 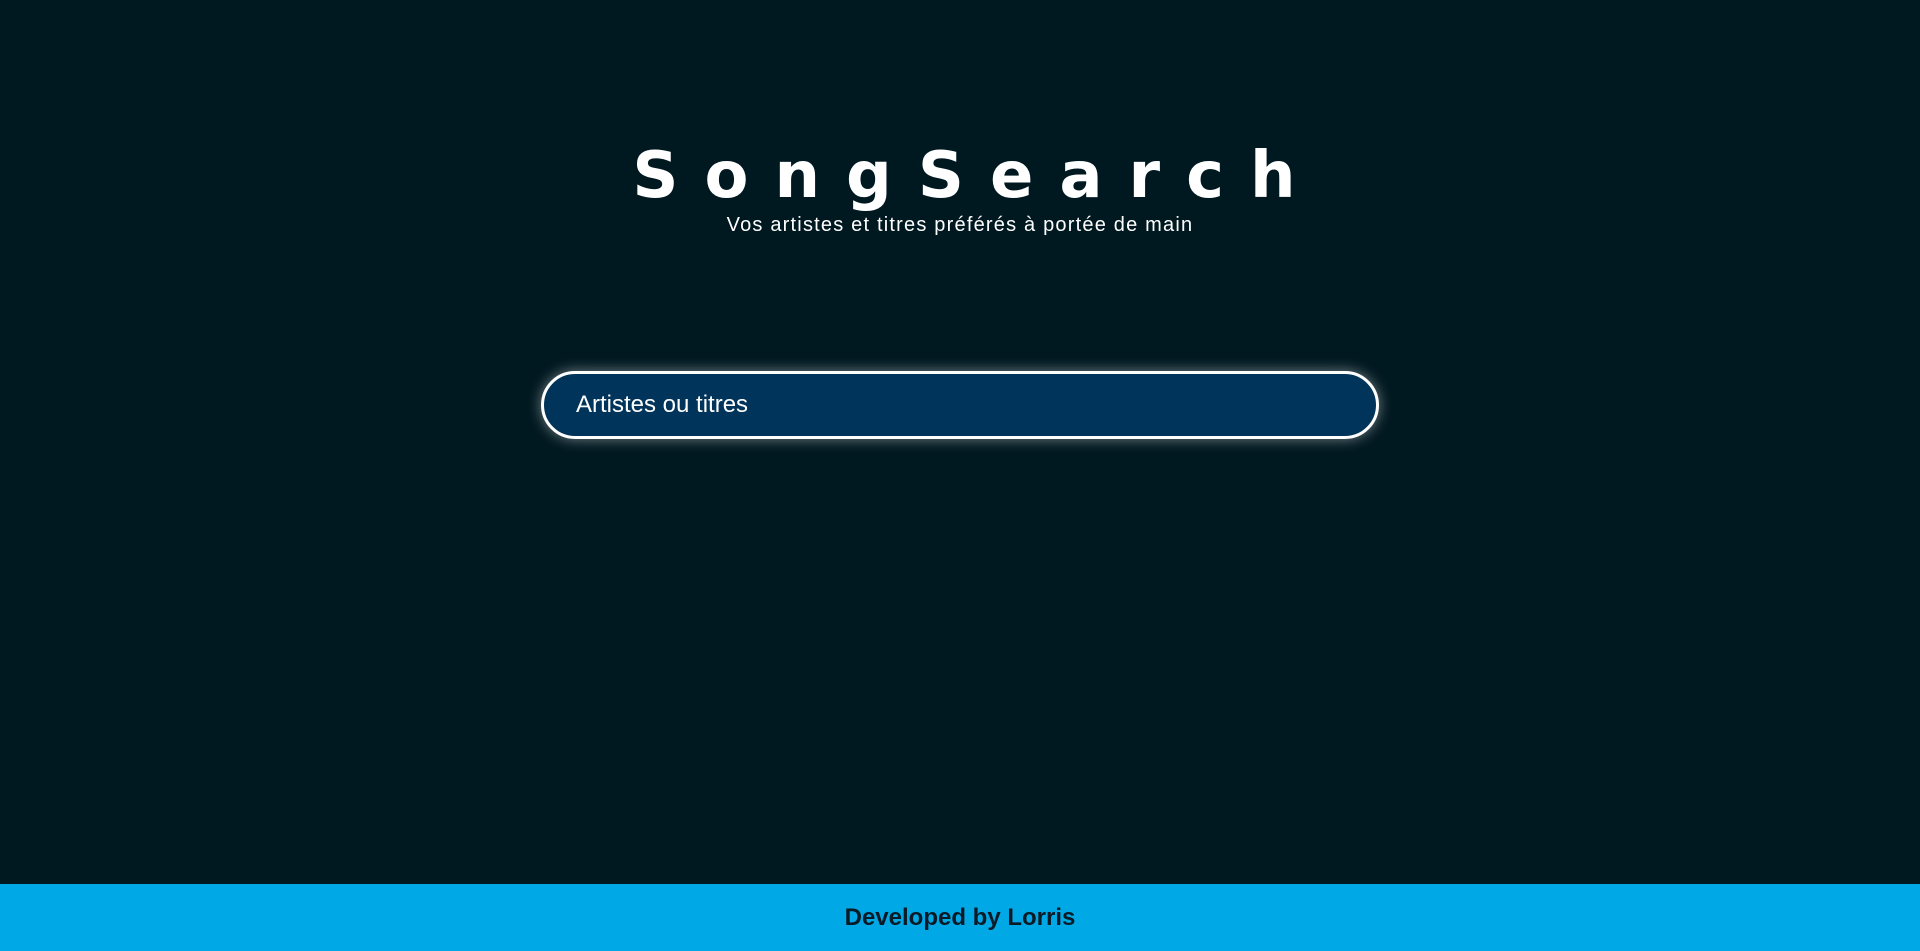 I want to click on app-title: SongSearch, so click(x=977, y=176).